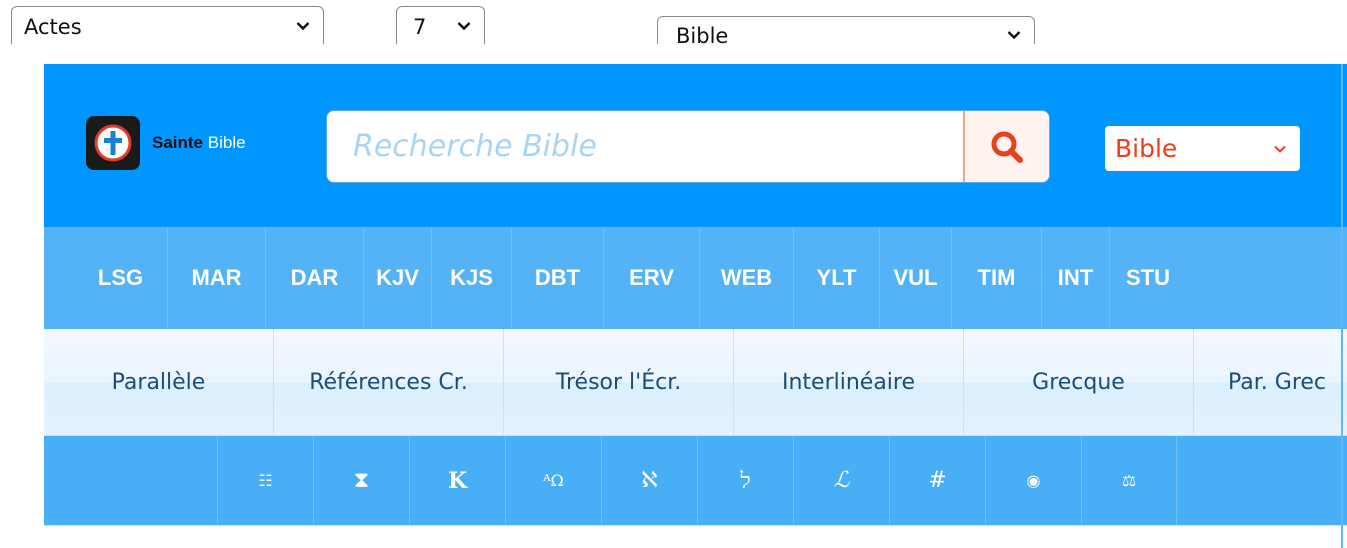 This screenshot has height=548, width=1347. I want to click on tool-tab-parallel: Parallèle, so click(159, 382).